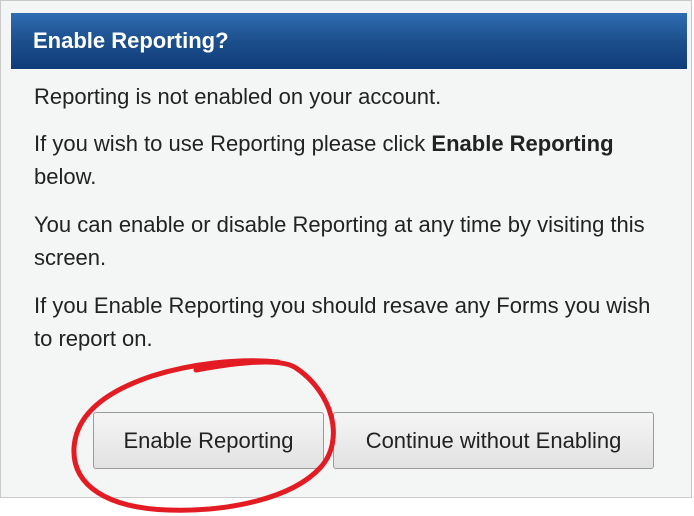 This screenshot has width=694, height=516. What do you see at coordinates (522, 143) in the screenshot?
I see `instruction-bold: Enable Reporting` at bounding box center [522, 143].